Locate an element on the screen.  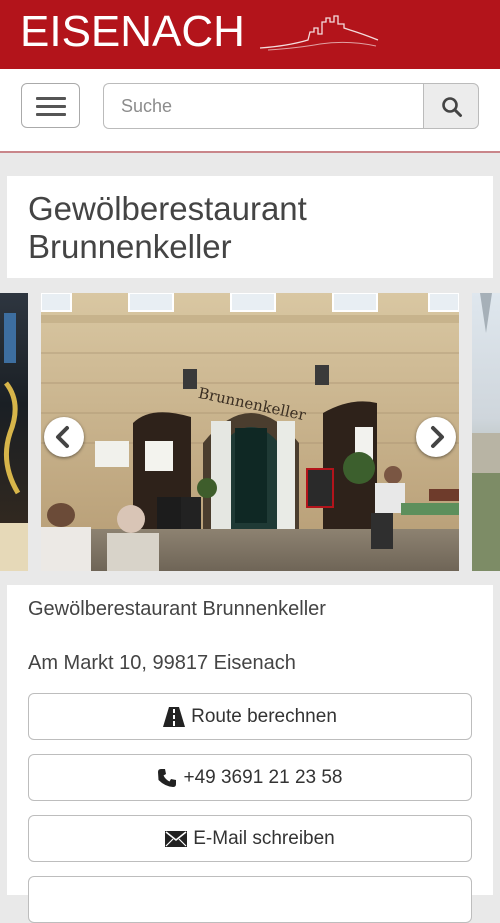
search-button is located at coordinates (451, 106).